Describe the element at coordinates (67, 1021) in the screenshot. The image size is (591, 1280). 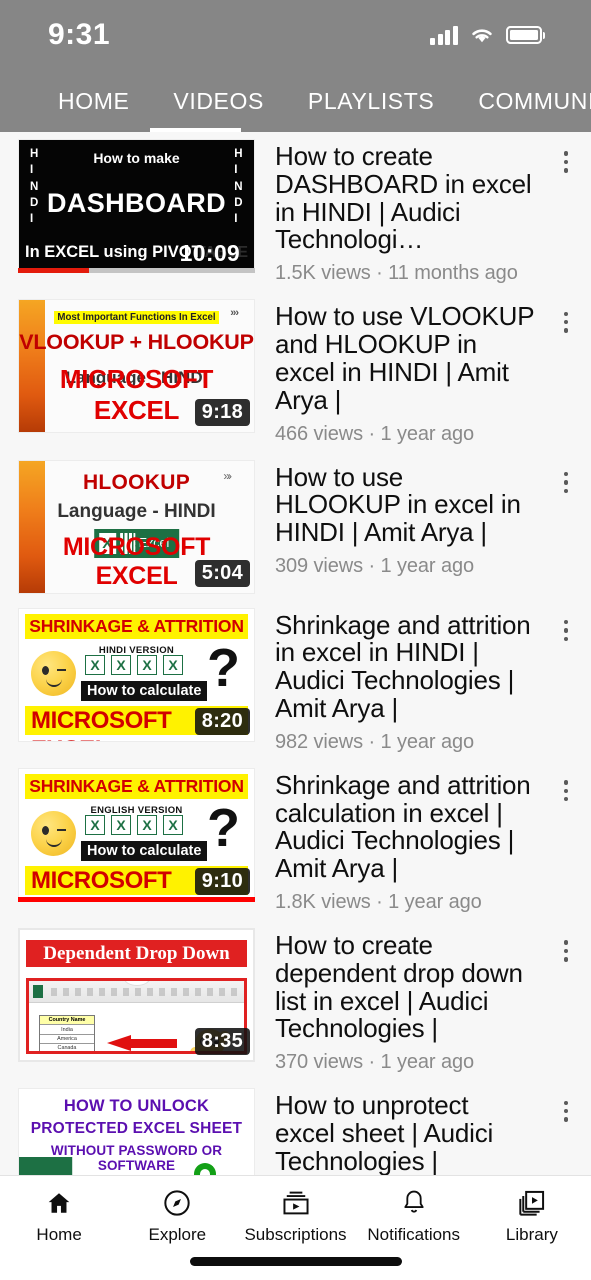
I see `table-header: Country Name` at that location.